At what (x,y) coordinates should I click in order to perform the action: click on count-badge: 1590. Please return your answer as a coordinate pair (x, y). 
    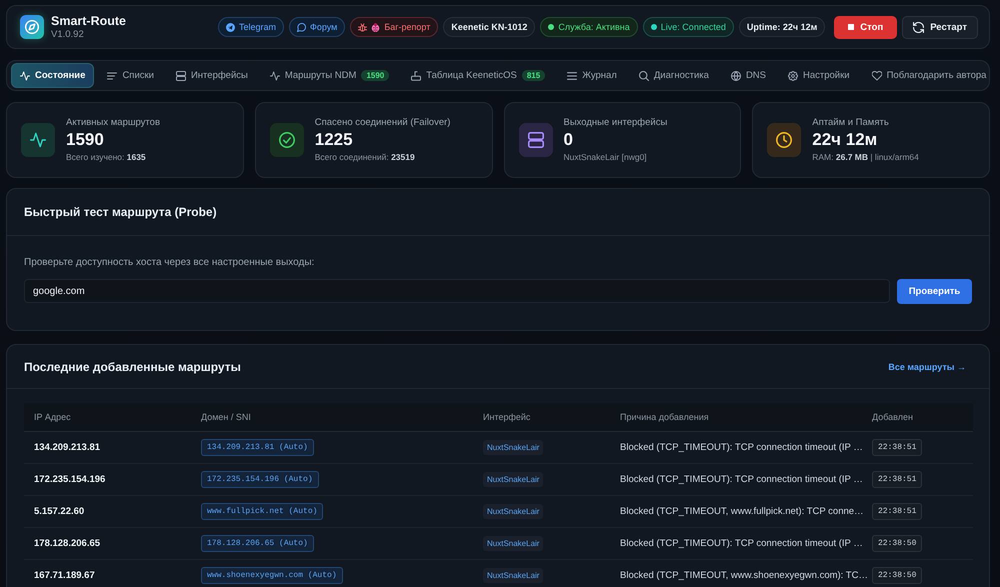
    Looking at the image, I should click on (375, 75).